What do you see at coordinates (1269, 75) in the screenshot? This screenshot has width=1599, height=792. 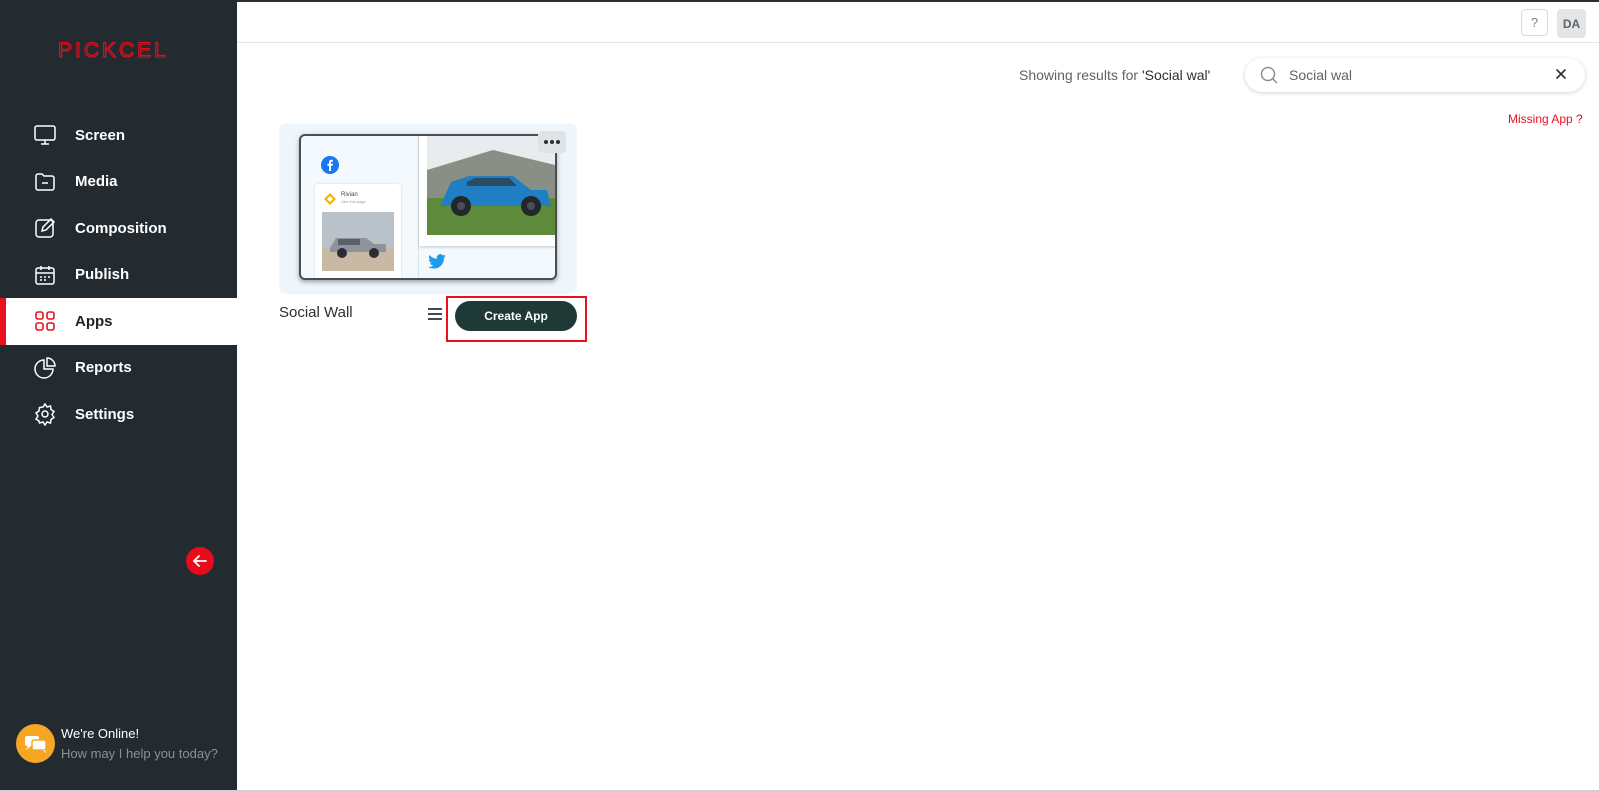 I see `search-icon` at bounding box center [1269, 75].